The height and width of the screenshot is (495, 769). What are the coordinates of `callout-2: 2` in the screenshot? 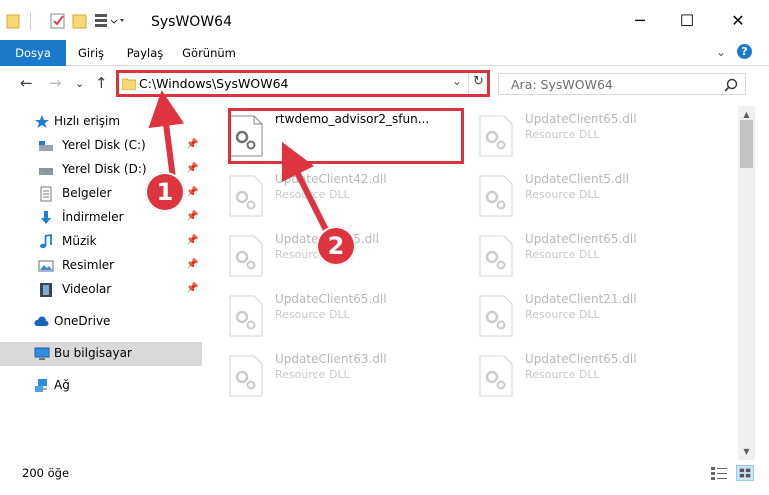 It's located at (336, 246).